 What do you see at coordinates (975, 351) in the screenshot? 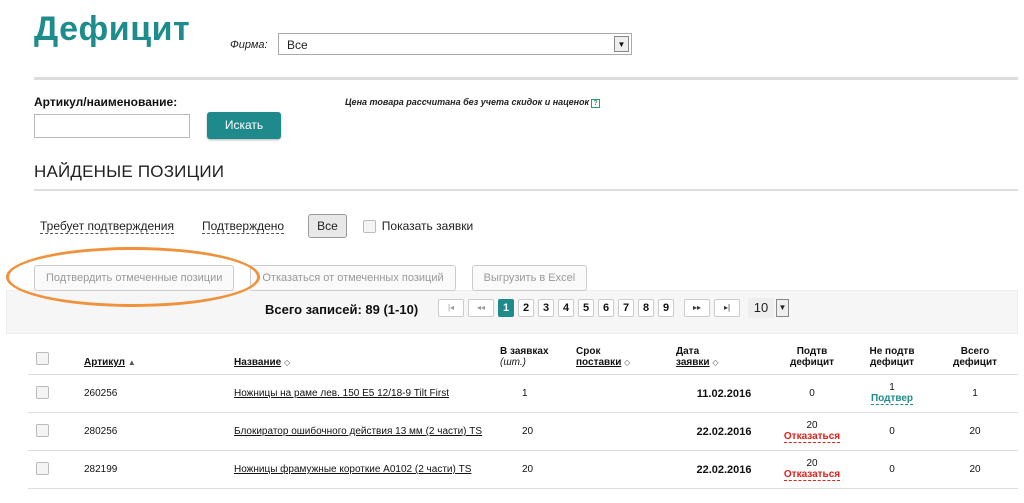
I see `col-total-label-1: Всего` at bounding box center [975, 351].